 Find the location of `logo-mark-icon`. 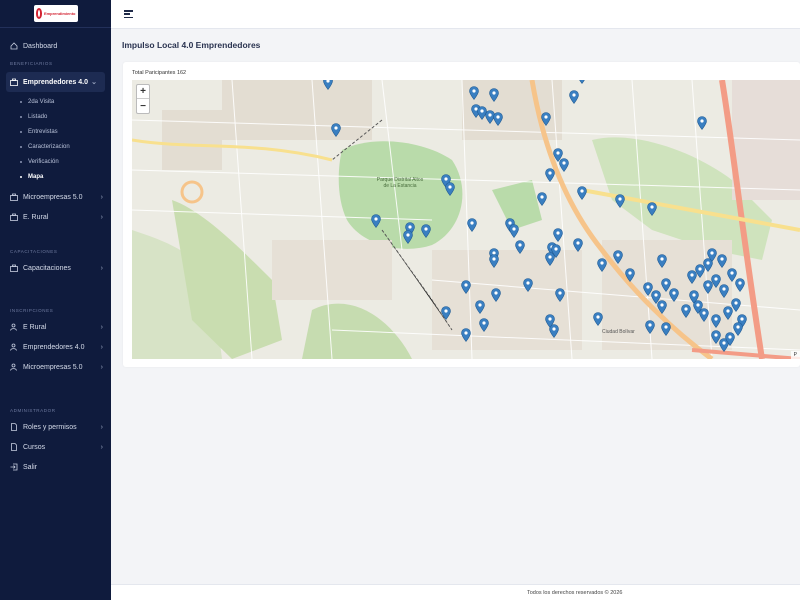

logo-mark-icon is located at coordinates (38, 13).